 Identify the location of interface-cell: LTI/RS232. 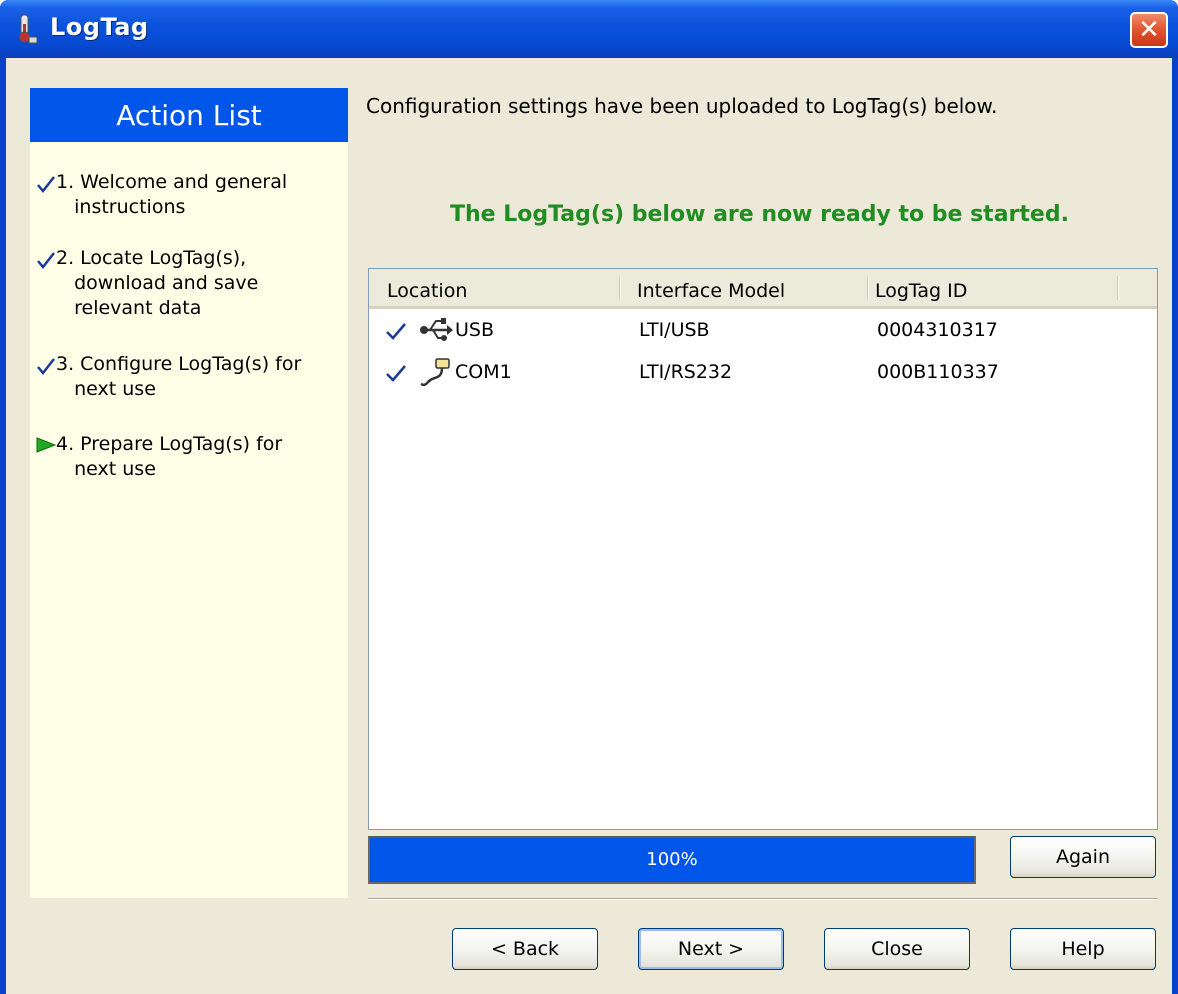
(686, 372).